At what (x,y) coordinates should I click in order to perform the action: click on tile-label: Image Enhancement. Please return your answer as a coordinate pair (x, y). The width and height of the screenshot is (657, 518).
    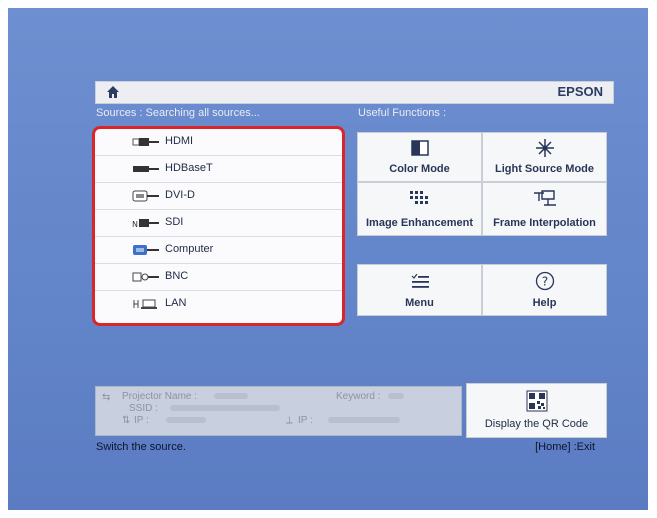
    Looking at the image, I should click on (419, 223).